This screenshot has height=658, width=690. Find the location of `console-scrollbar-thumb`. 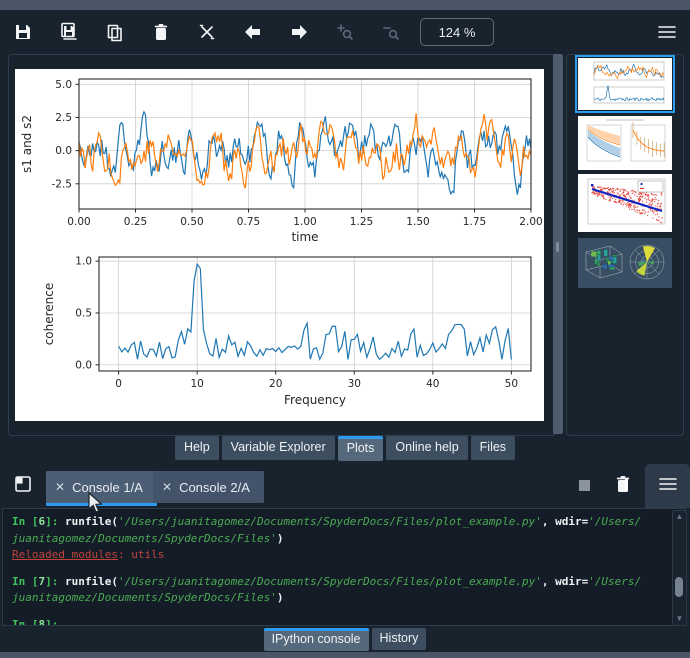

console-scrollbar-thumb is located at coordinates (679, 587).